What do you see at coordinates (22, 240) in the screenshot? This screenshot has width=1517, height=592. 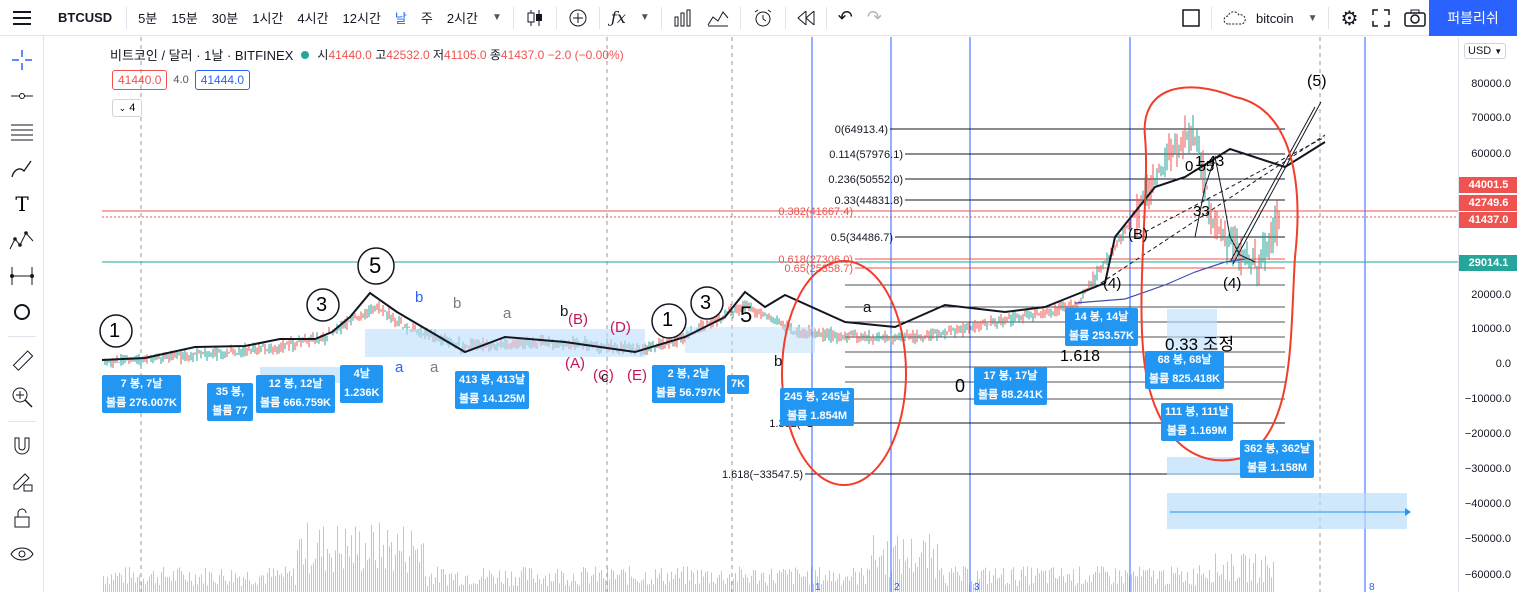 I see `elliott-wave-icon` at bounding box center [22, 240].